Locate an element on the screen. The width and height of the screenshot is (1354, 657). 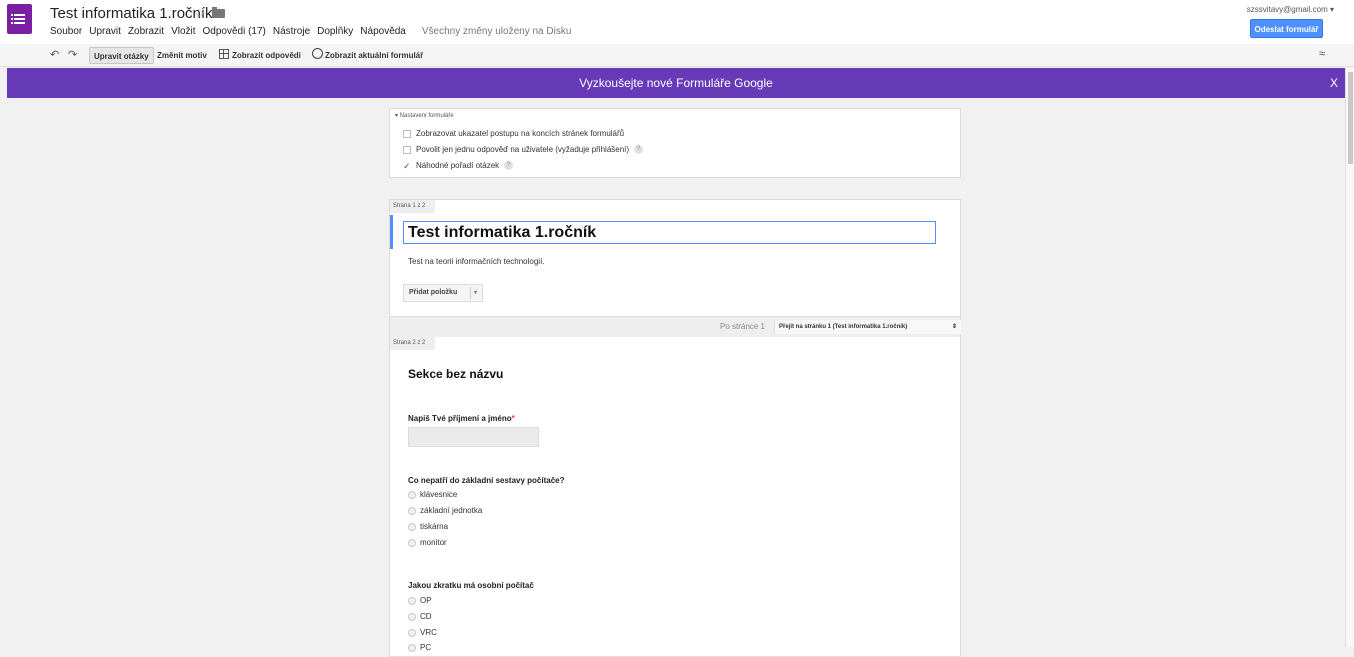
settings-title: Nastavení formuláře is located at coordinates (426, 116).